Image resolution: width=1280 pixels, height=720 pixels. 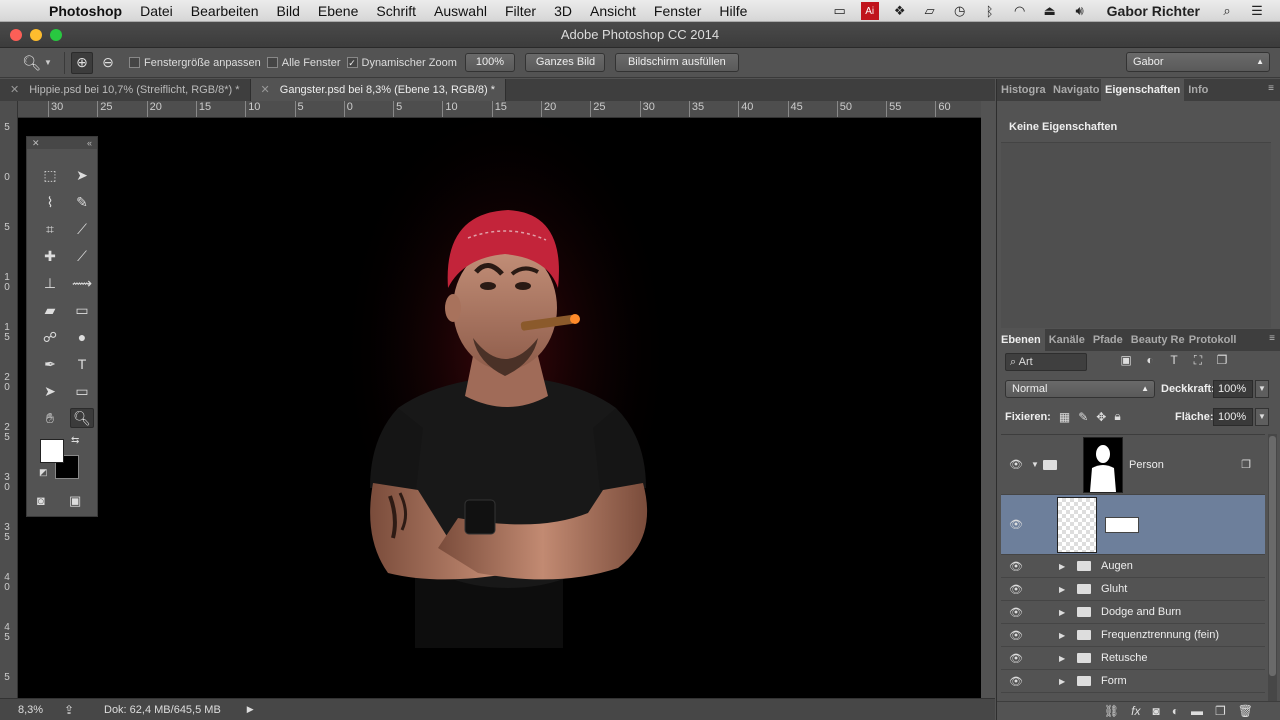 I want to click on tab-paths: Pfade, so click(x=1108, y=340).